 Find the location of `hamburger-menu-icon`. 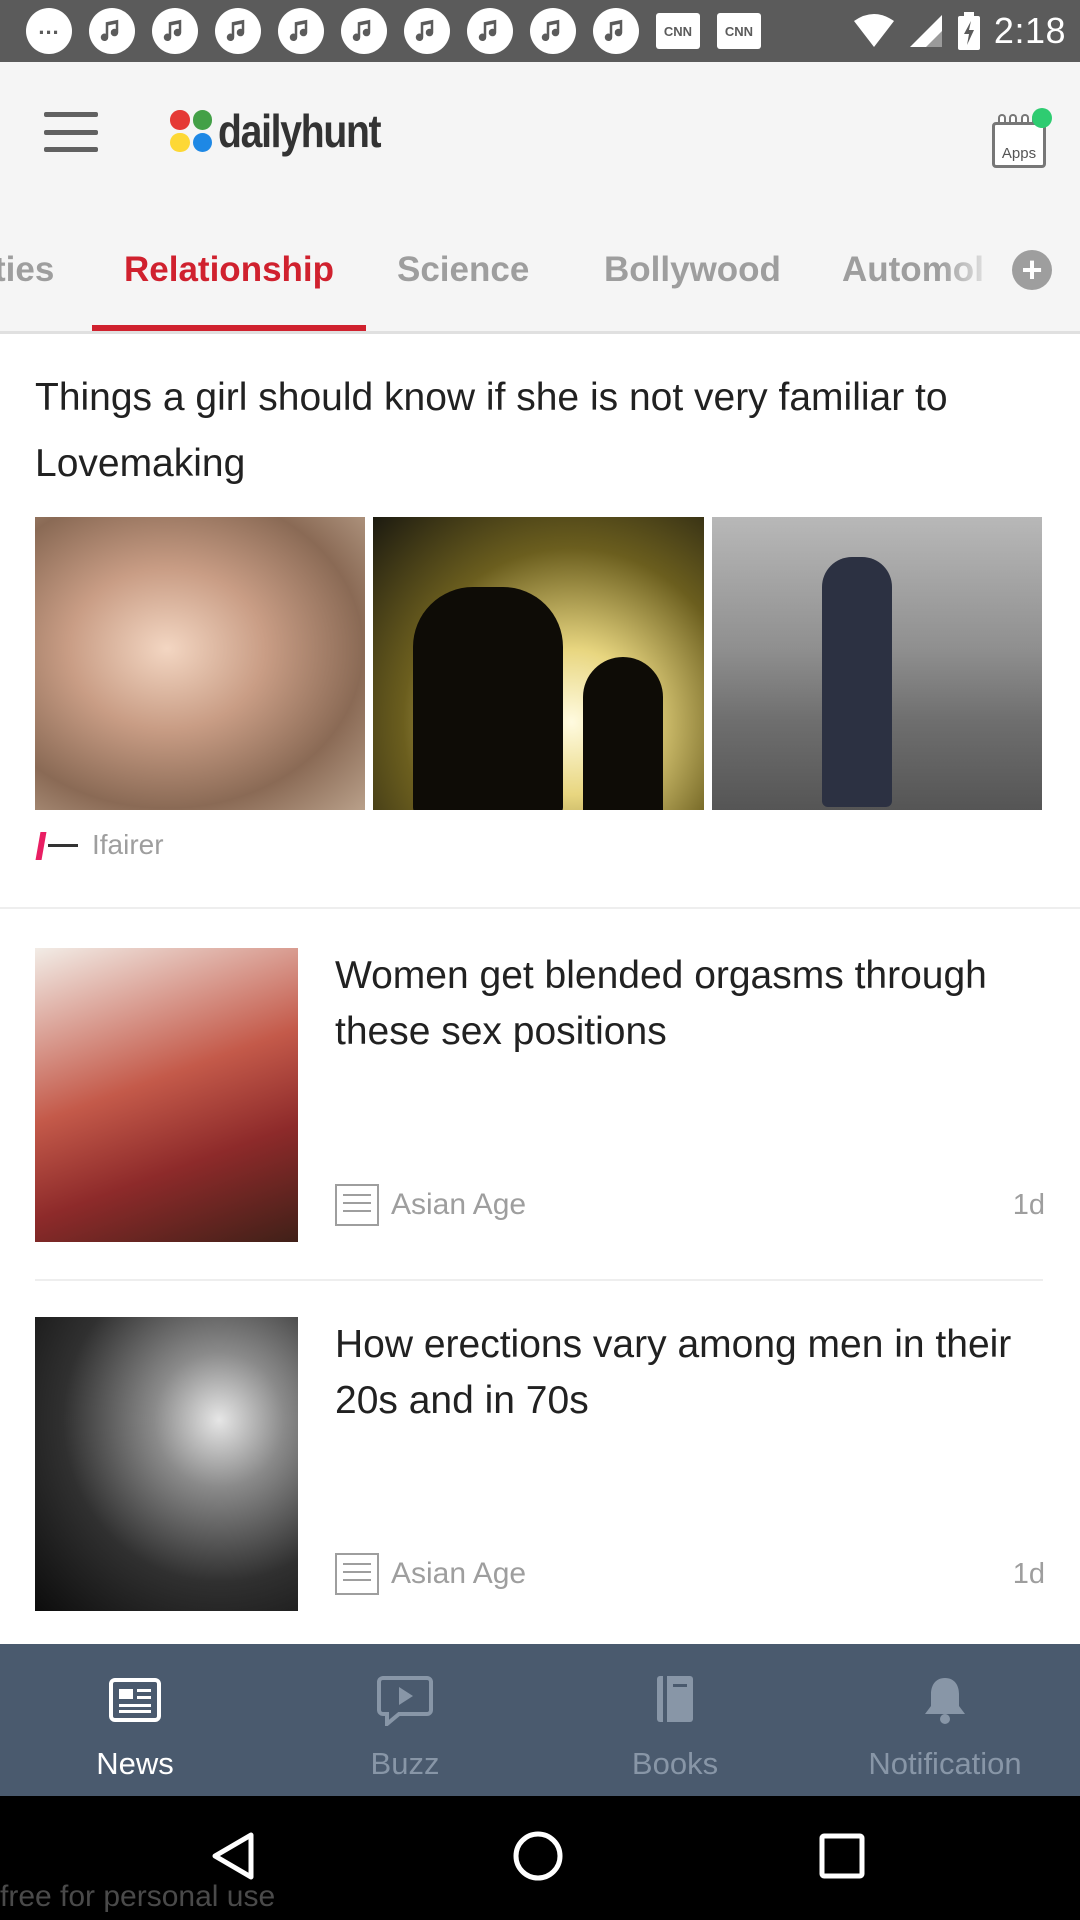

hamburger-menu-icon is located at coordinates (71, 132).